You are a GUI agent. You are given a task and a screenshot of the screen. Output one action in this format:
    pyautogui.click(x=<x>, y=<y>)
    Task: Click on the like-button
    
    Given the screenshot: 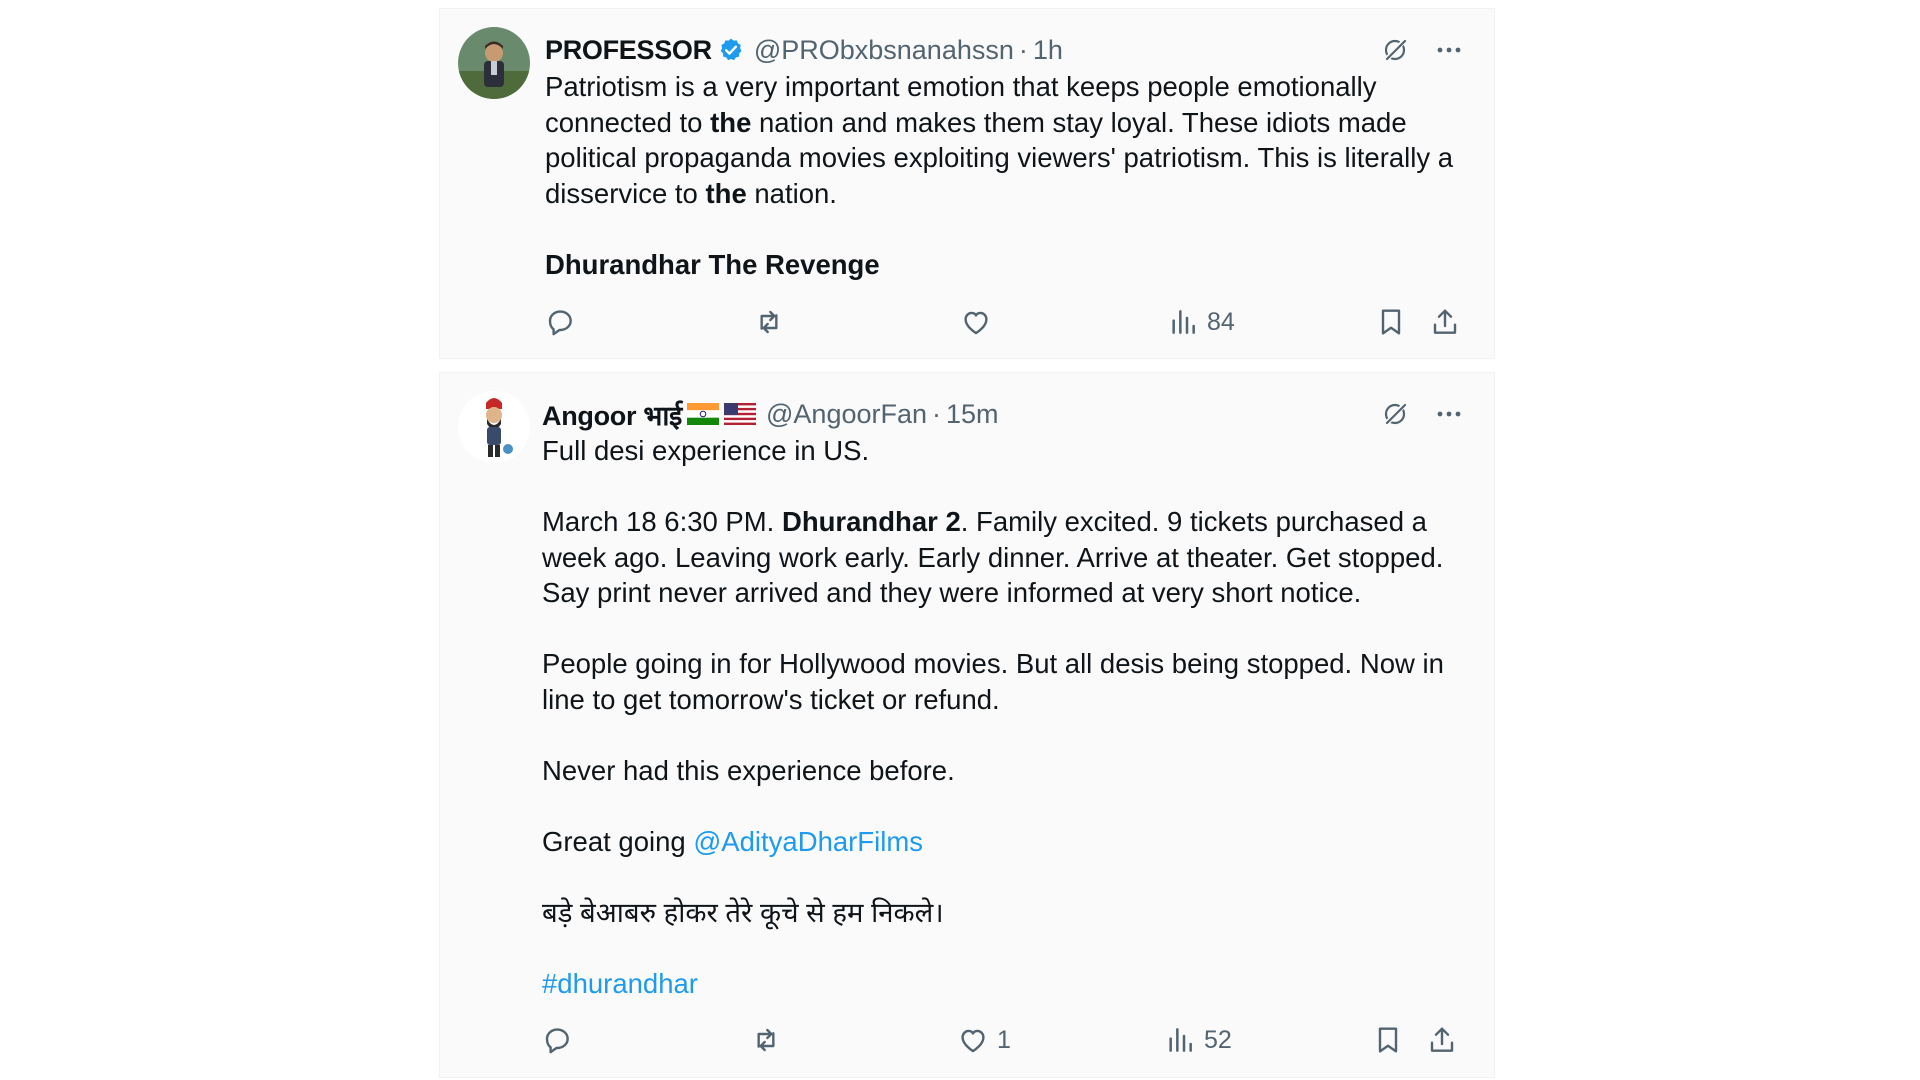 What is the action you would take?
    pyautogui.click(x=980, y=322)
    